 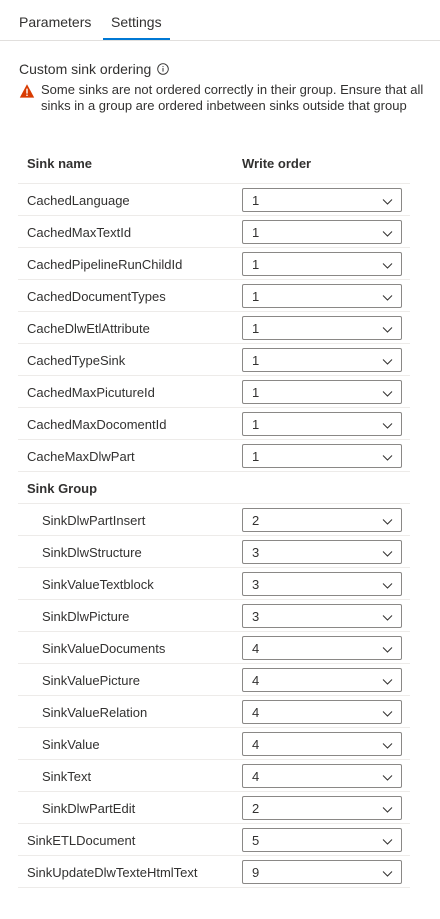 What do you see at coordinates (89, 808) in the screenshot?
I see `sink-name: SinkDlwPartEdit` at bounding box center [89, 808].